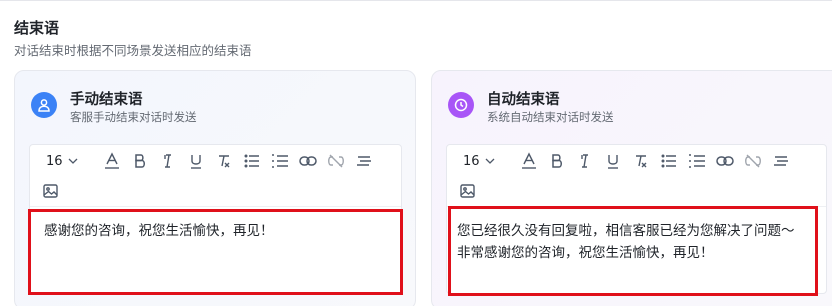 This screenshot has width=832, height=306. I want to click on card-title: 自动结束语, so click(523, 100).